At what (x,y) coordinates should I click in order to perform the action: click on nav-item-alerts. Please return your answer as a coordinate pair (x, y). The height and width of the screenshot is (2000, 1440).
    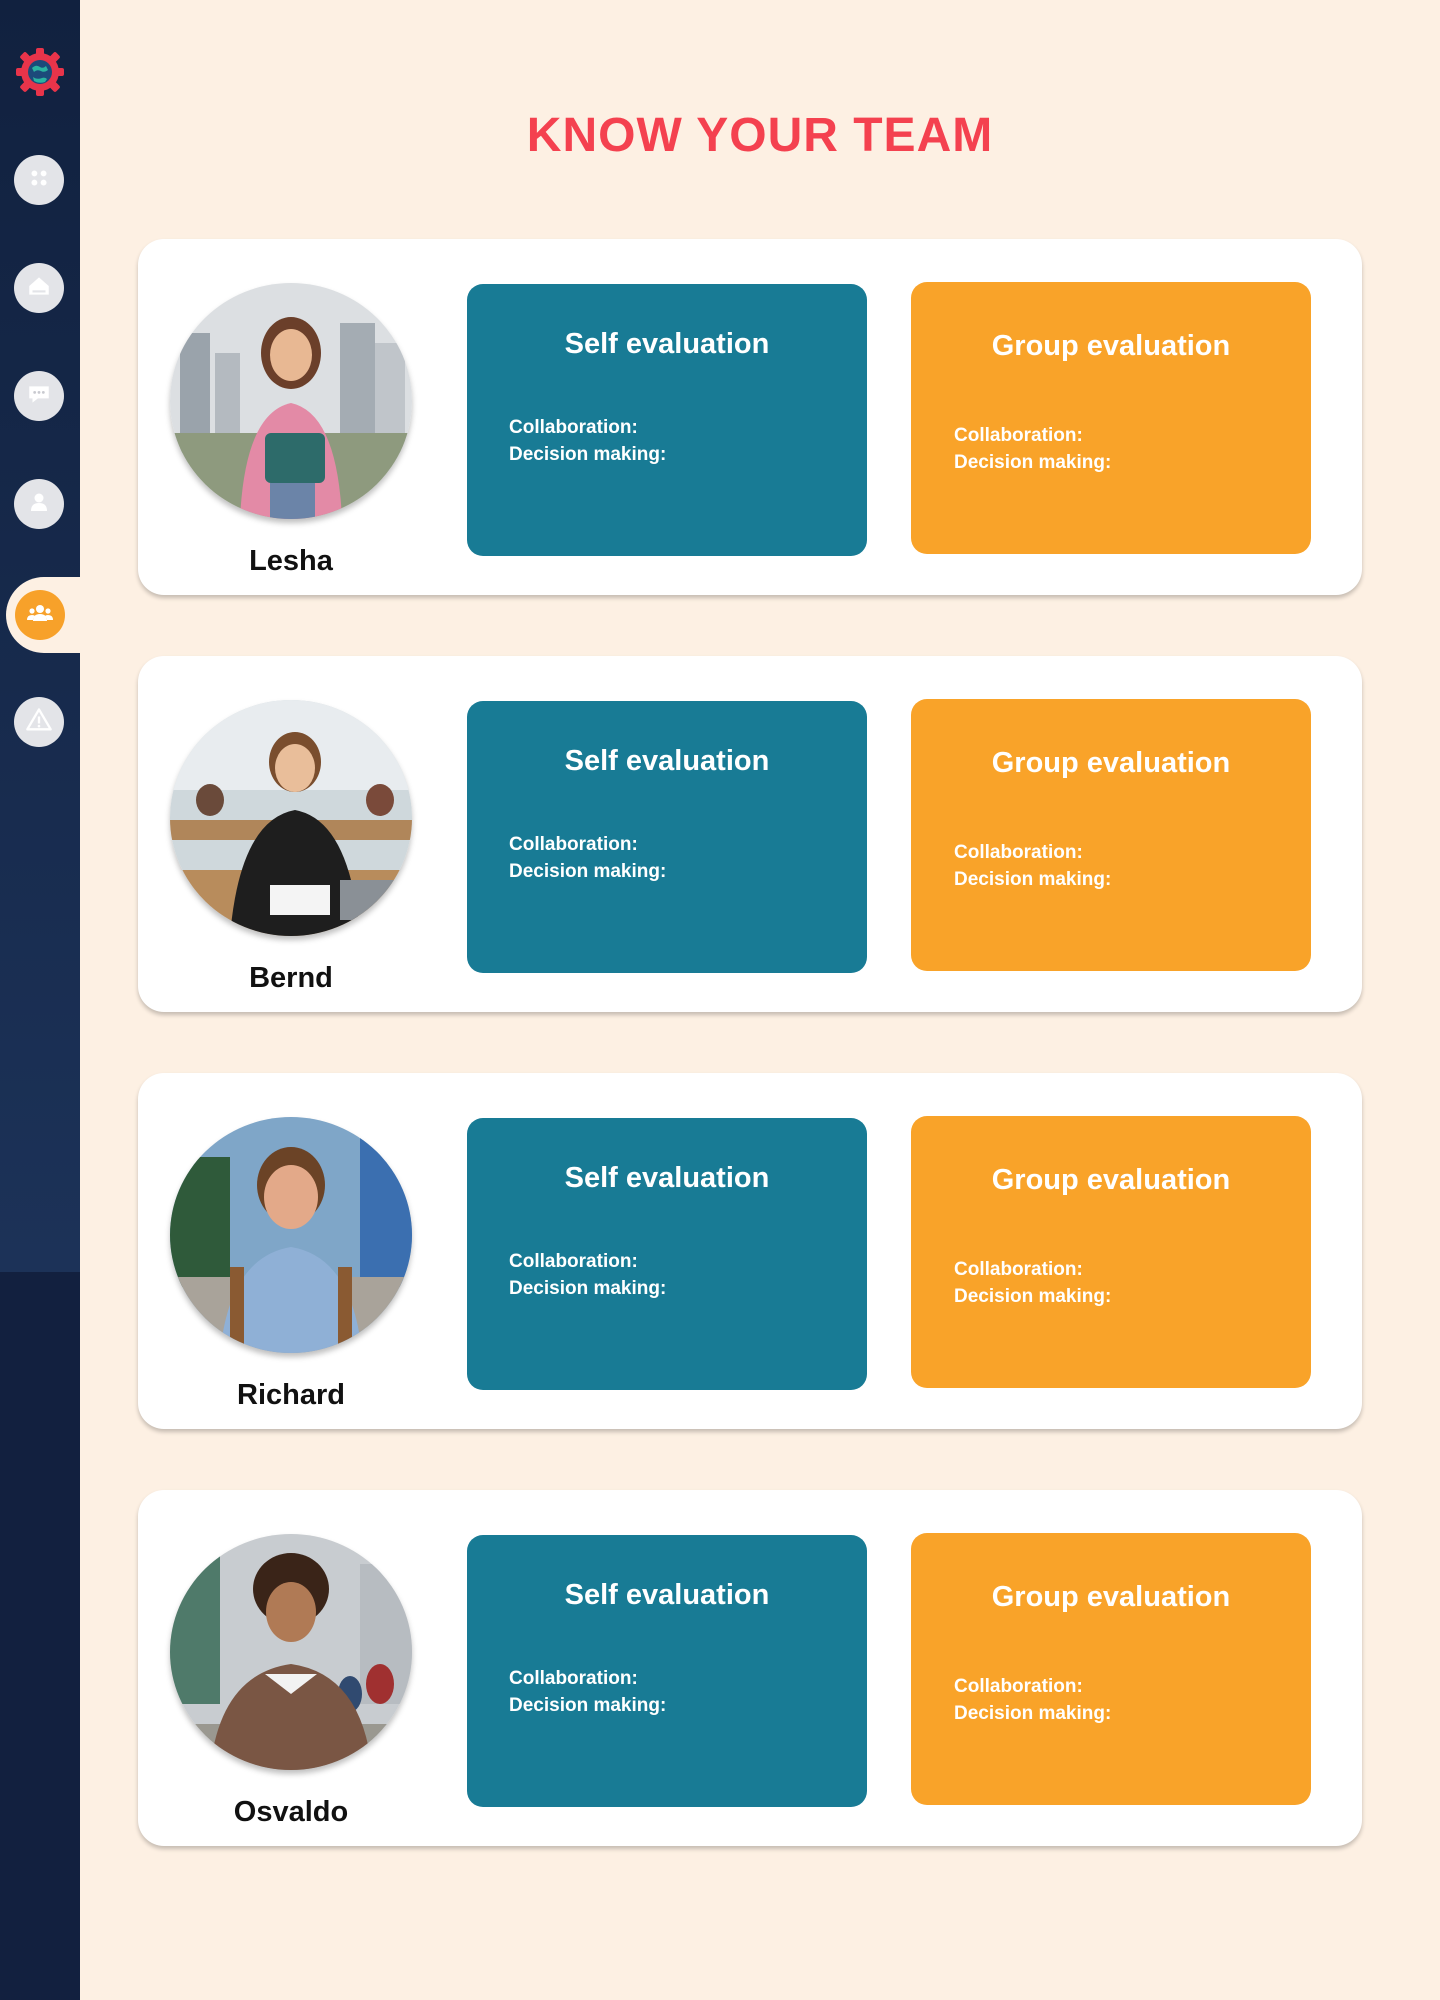
    Looking at the image, I should click on (39, 722).